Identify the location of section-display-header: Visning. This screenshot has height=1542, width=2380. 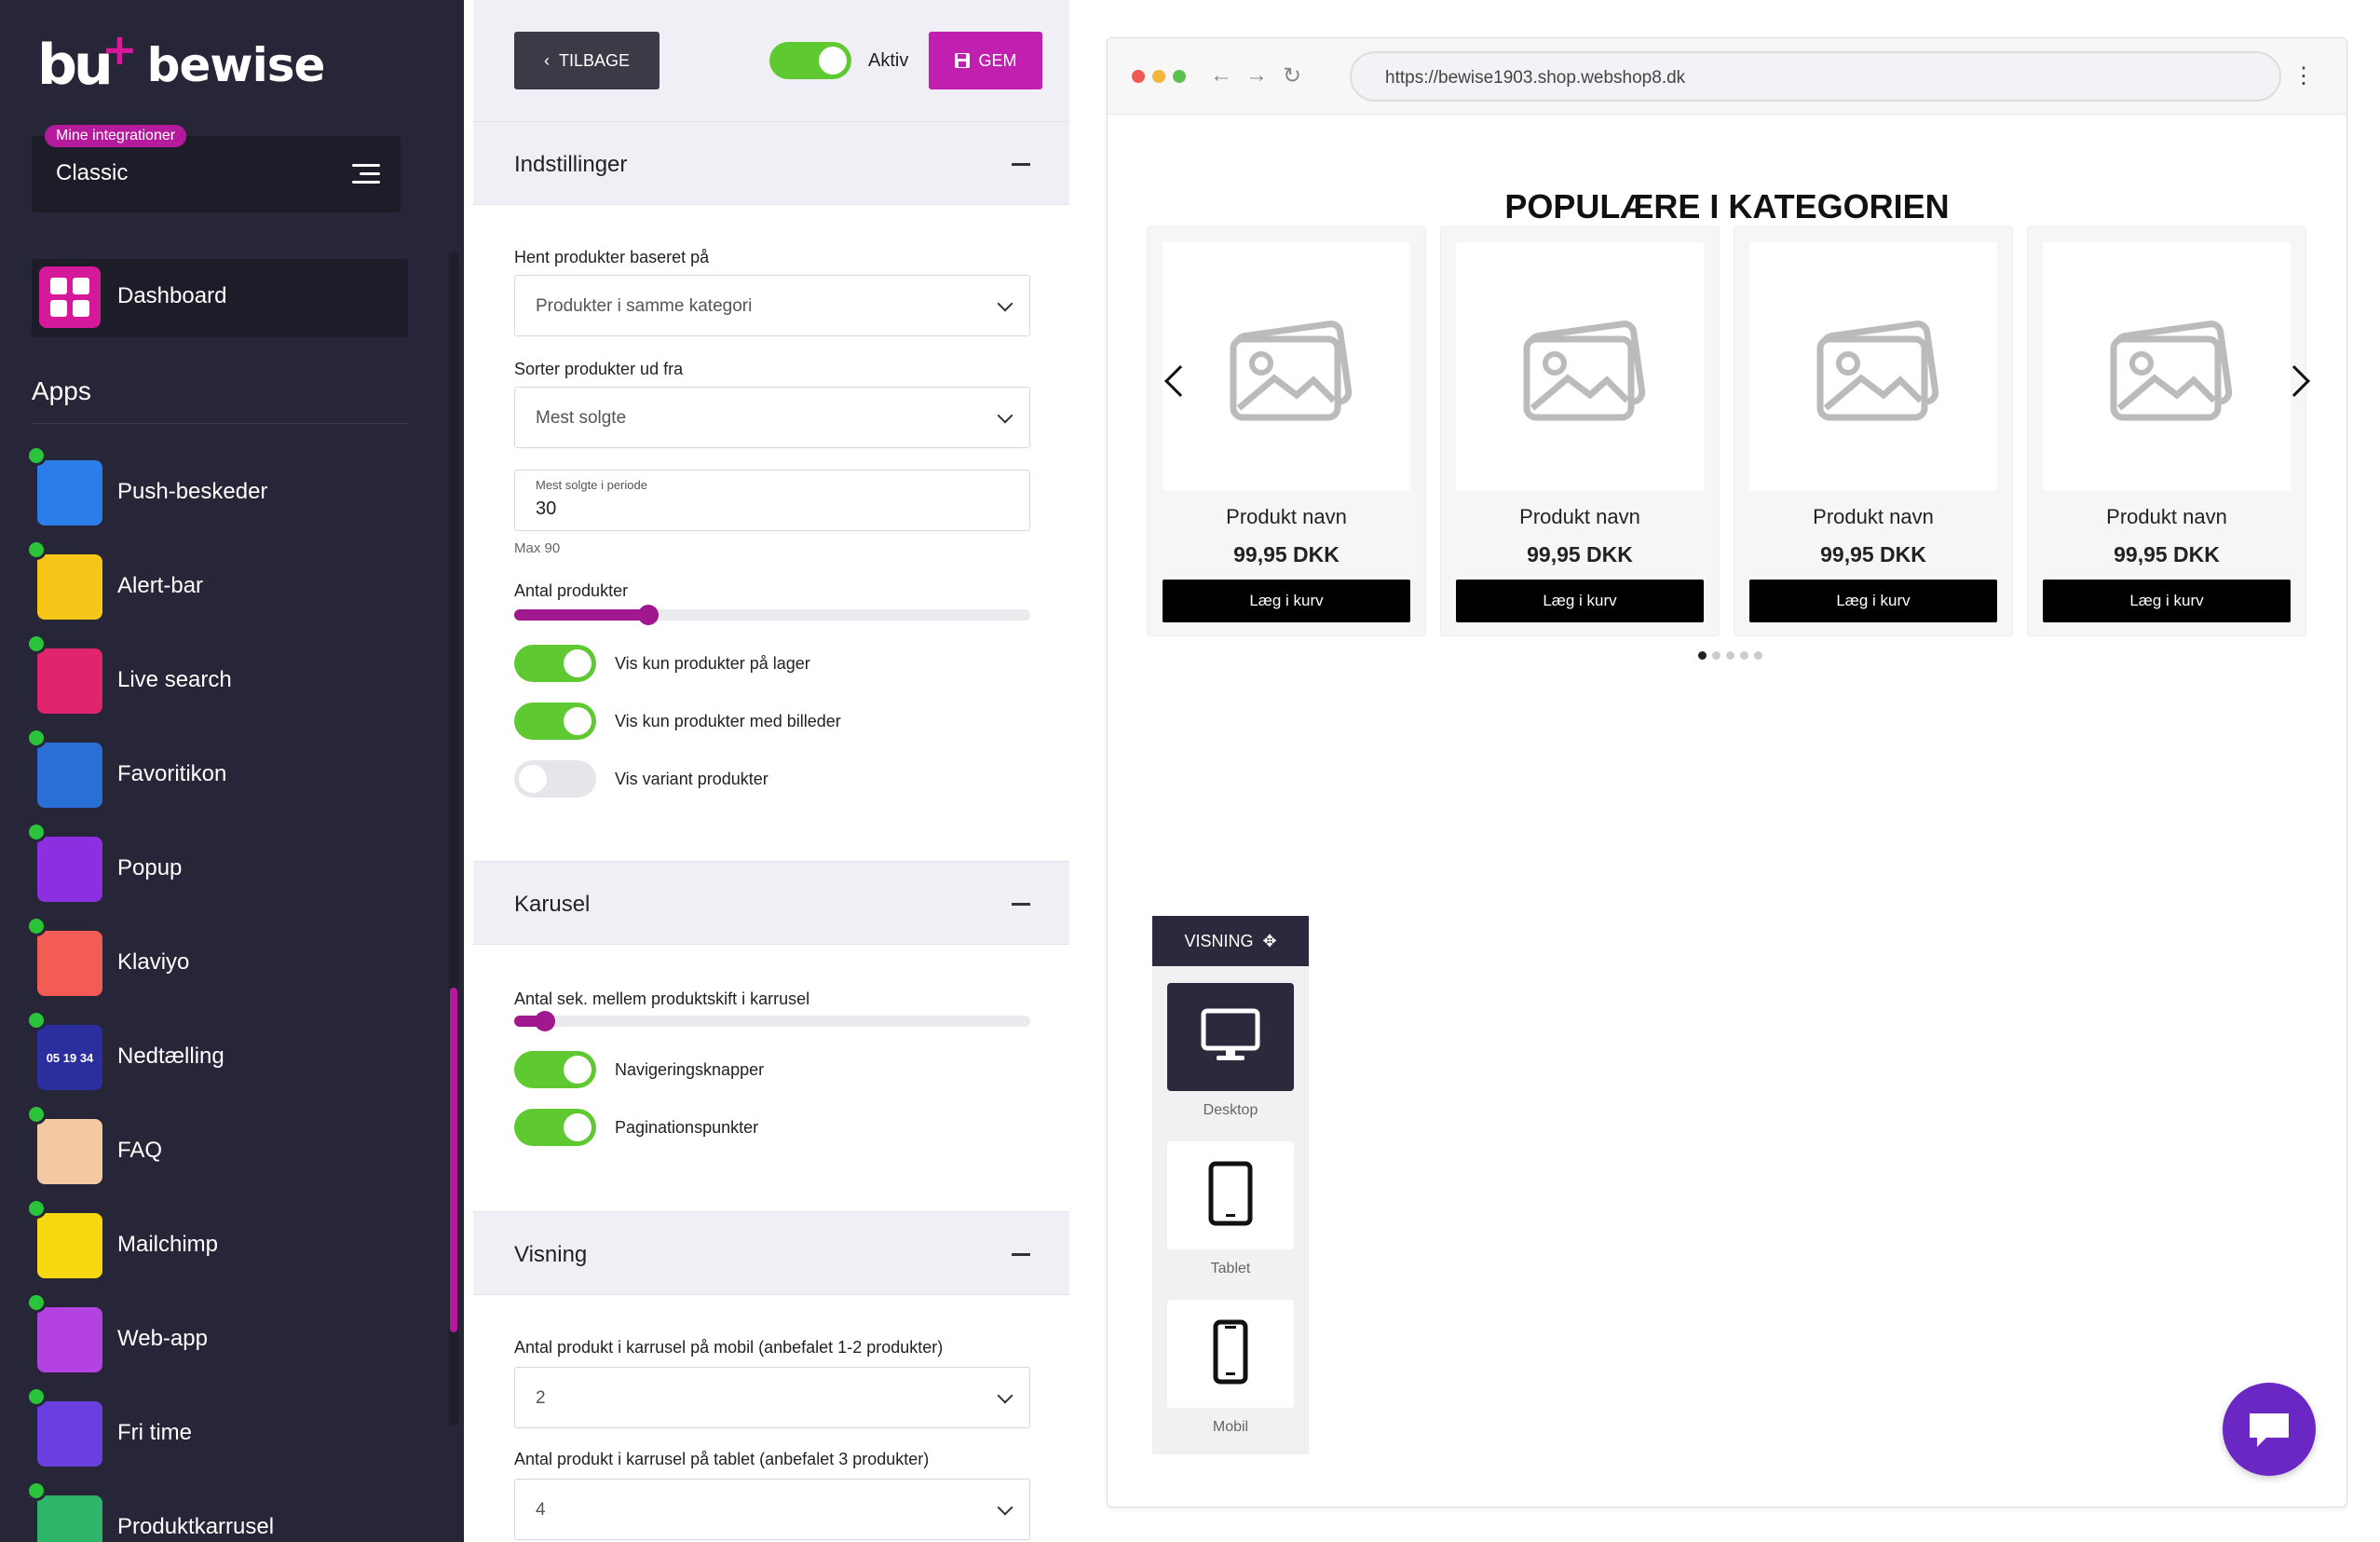
(771, 1253).